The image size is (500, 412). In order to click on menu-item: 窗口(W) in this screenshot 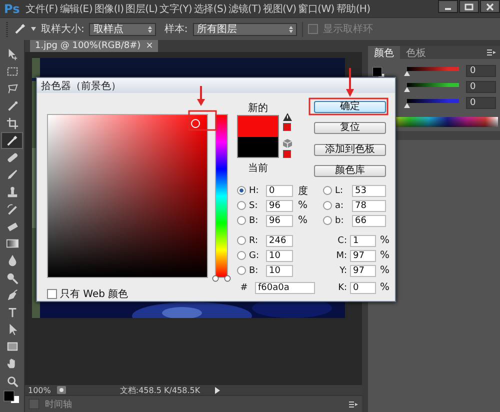, I will do `click(316, 9)`.